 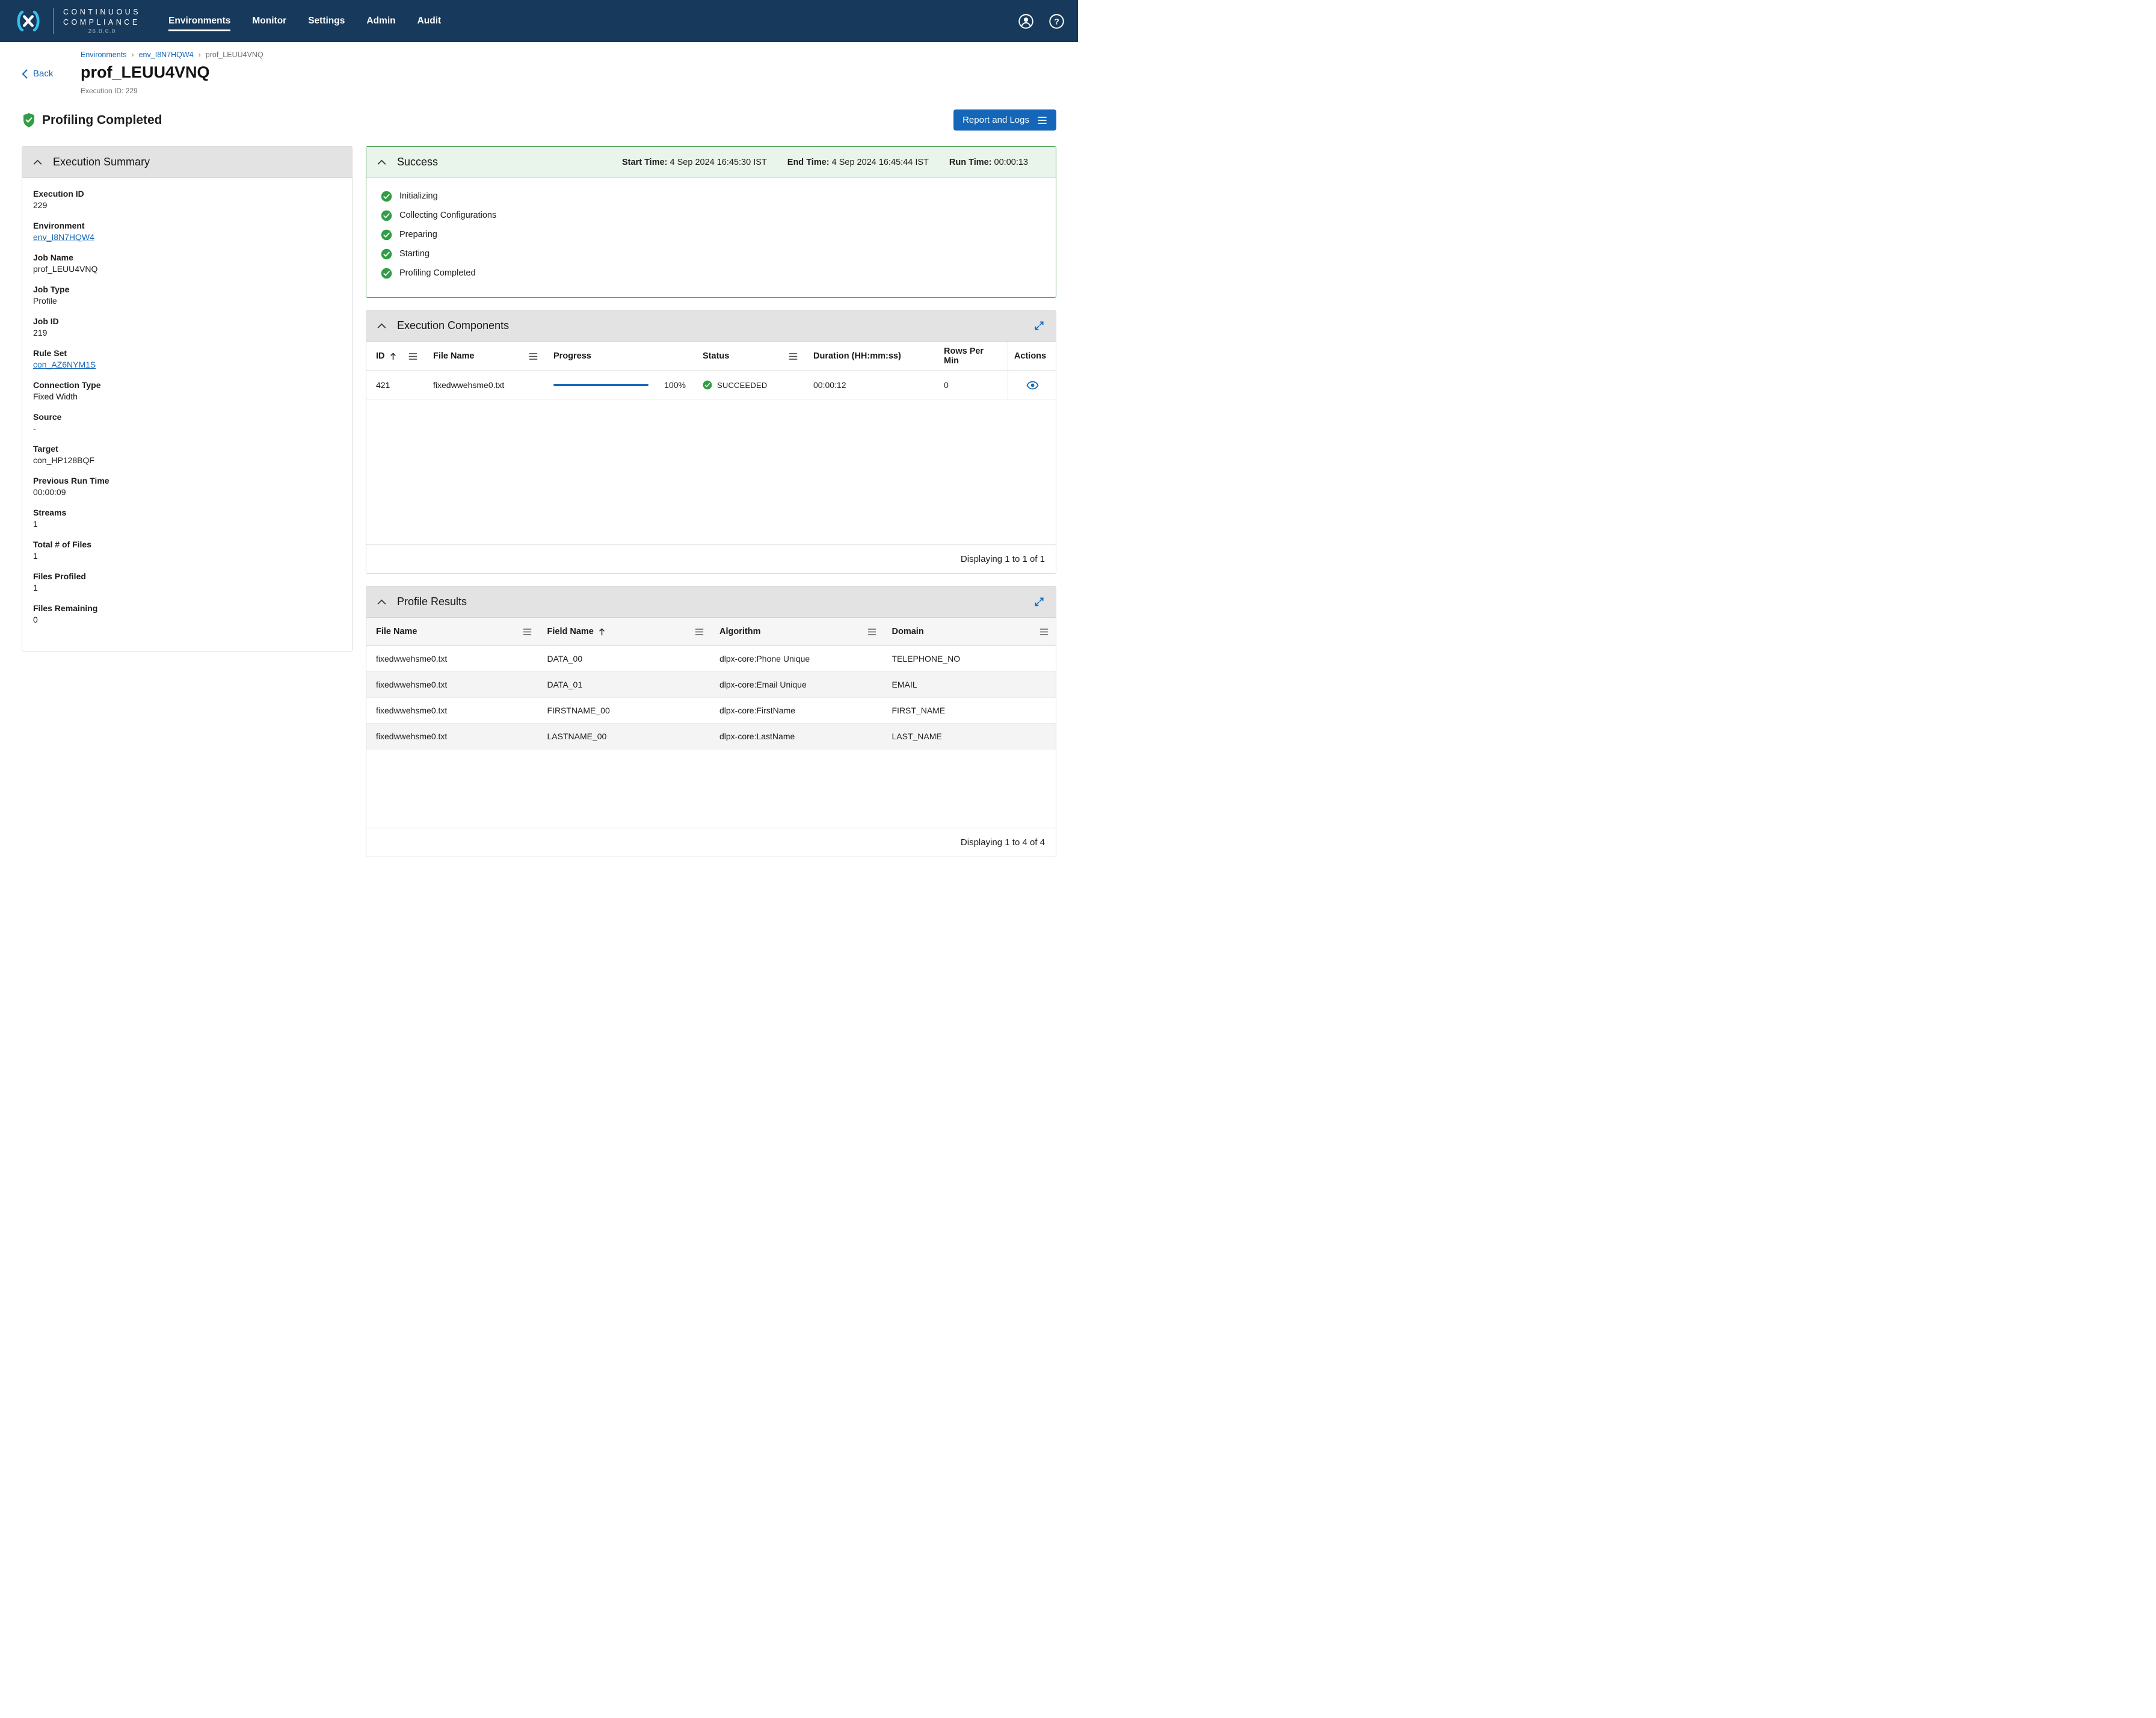 I want to click on menu-icon, so click(x=1042, y=120).